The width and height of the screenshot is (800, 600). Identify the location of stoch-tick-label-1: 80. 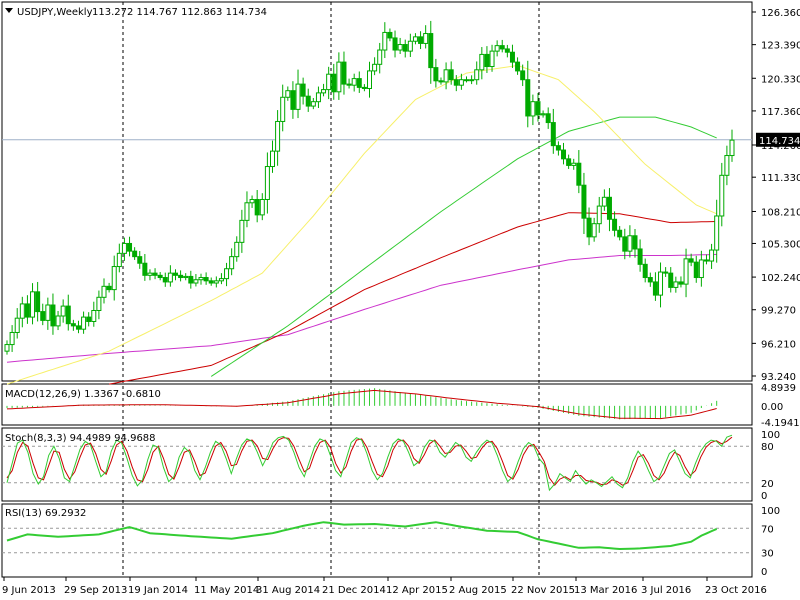
(767, 447).